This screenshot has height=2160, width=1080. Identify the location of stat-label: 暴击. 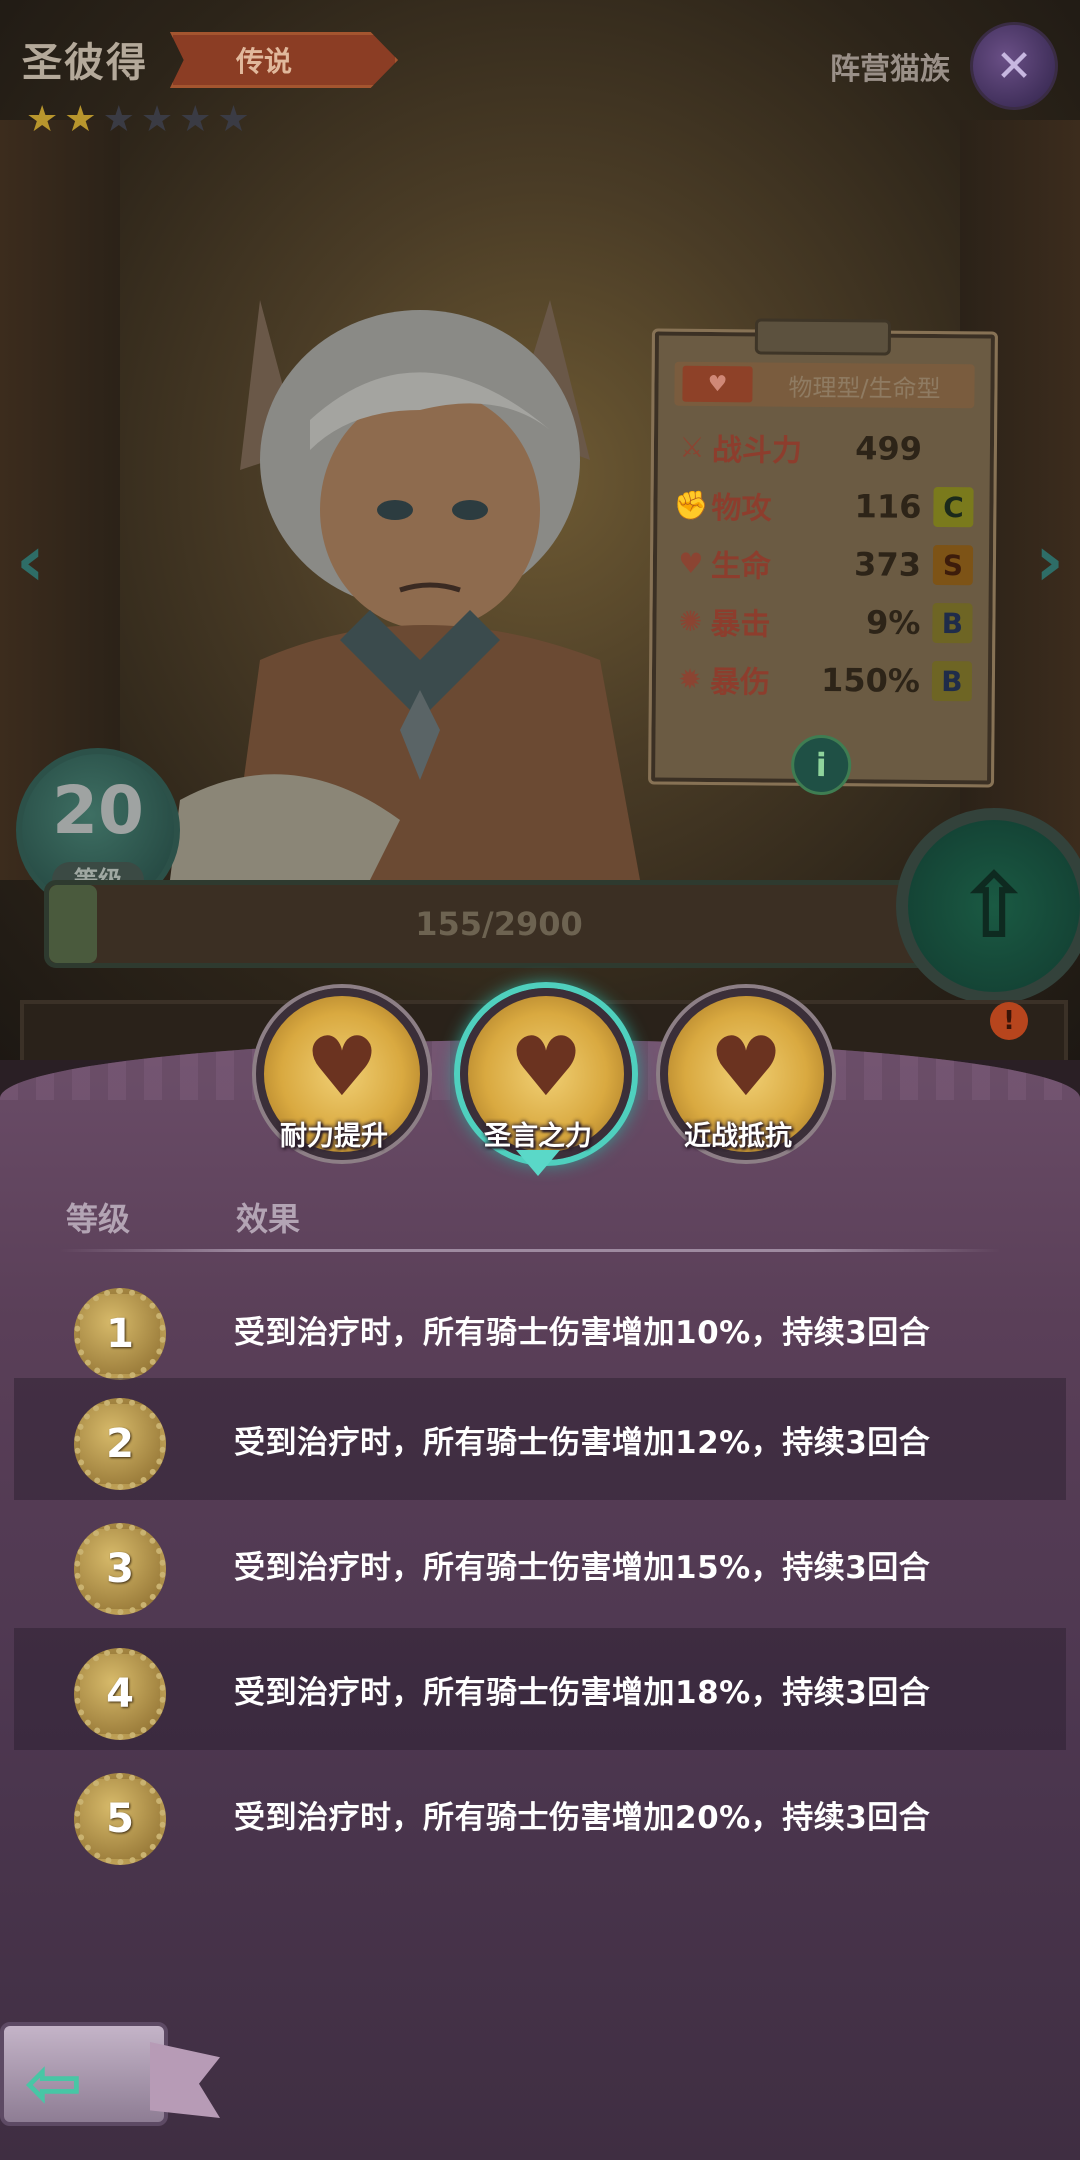
(740, 625).